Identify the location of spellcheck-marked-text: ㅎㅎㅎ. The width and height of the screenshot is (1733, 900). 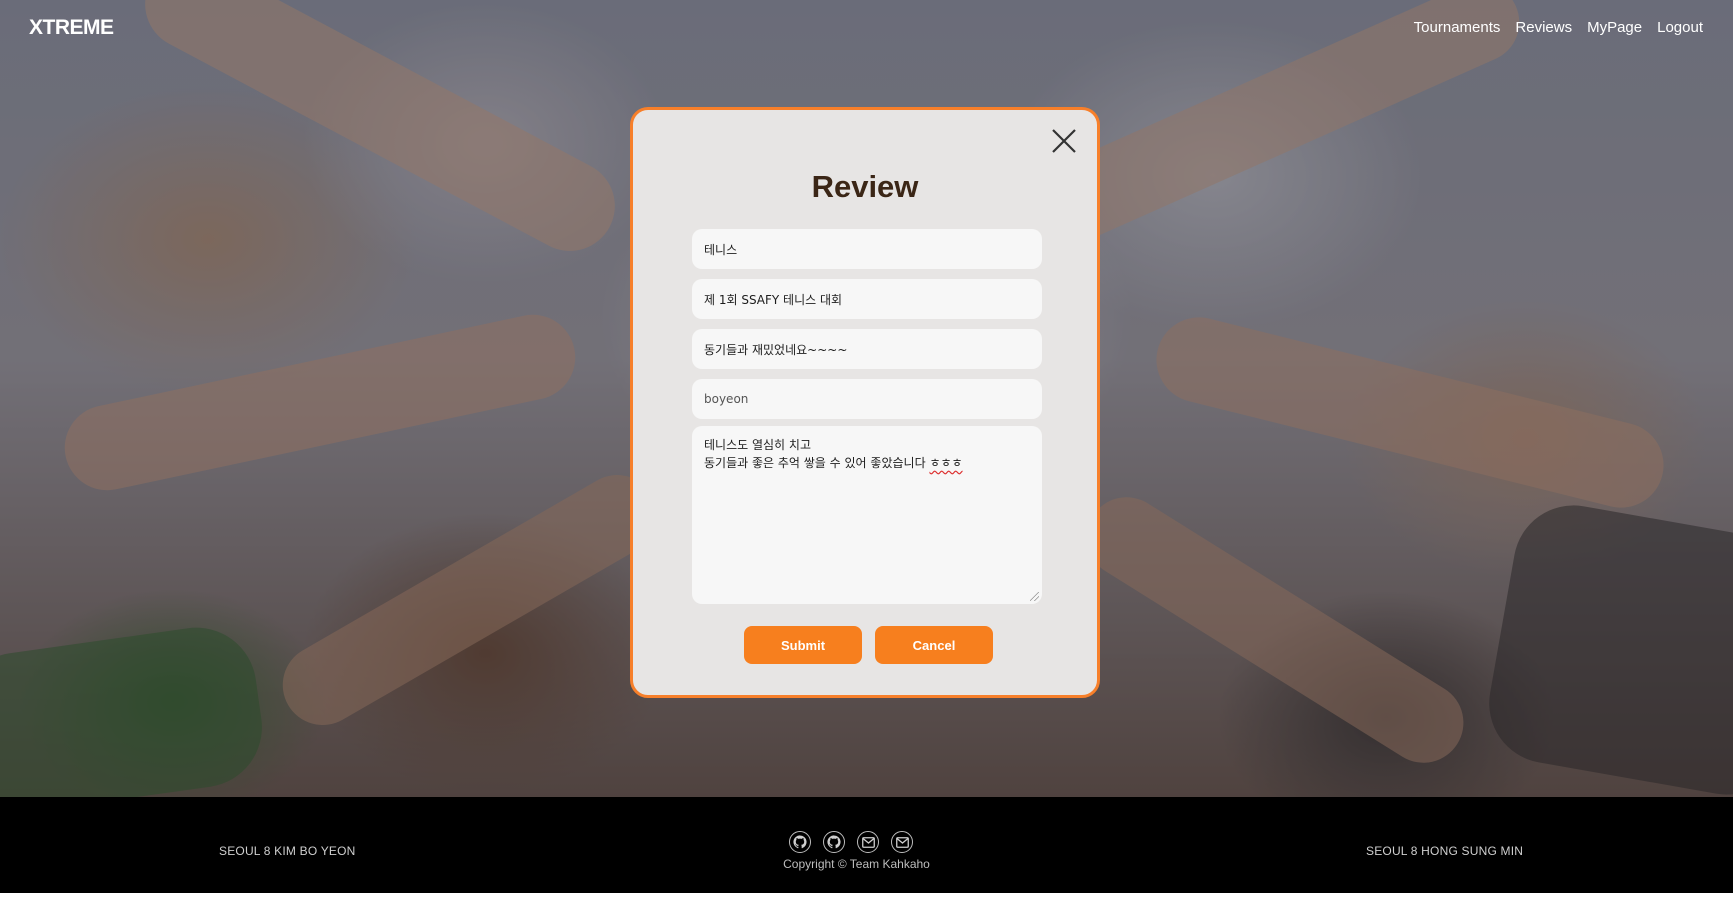
(946, 463).